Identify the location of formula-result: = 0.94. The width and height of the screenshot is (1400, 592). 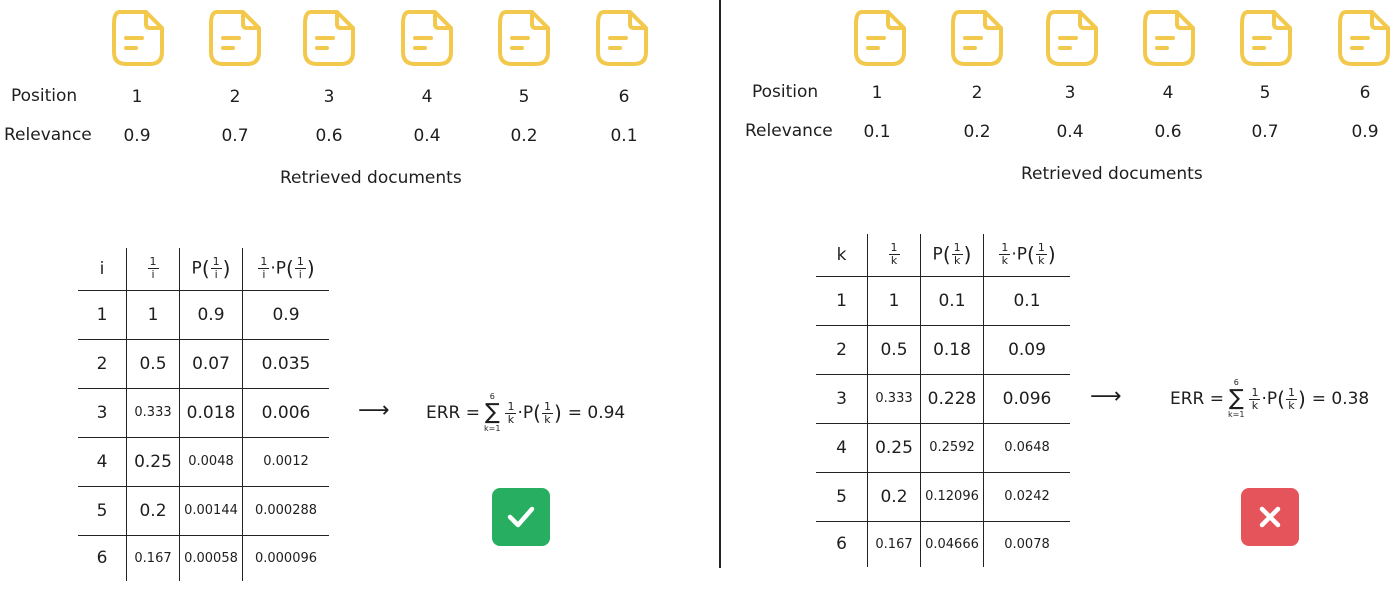
(596, 413).